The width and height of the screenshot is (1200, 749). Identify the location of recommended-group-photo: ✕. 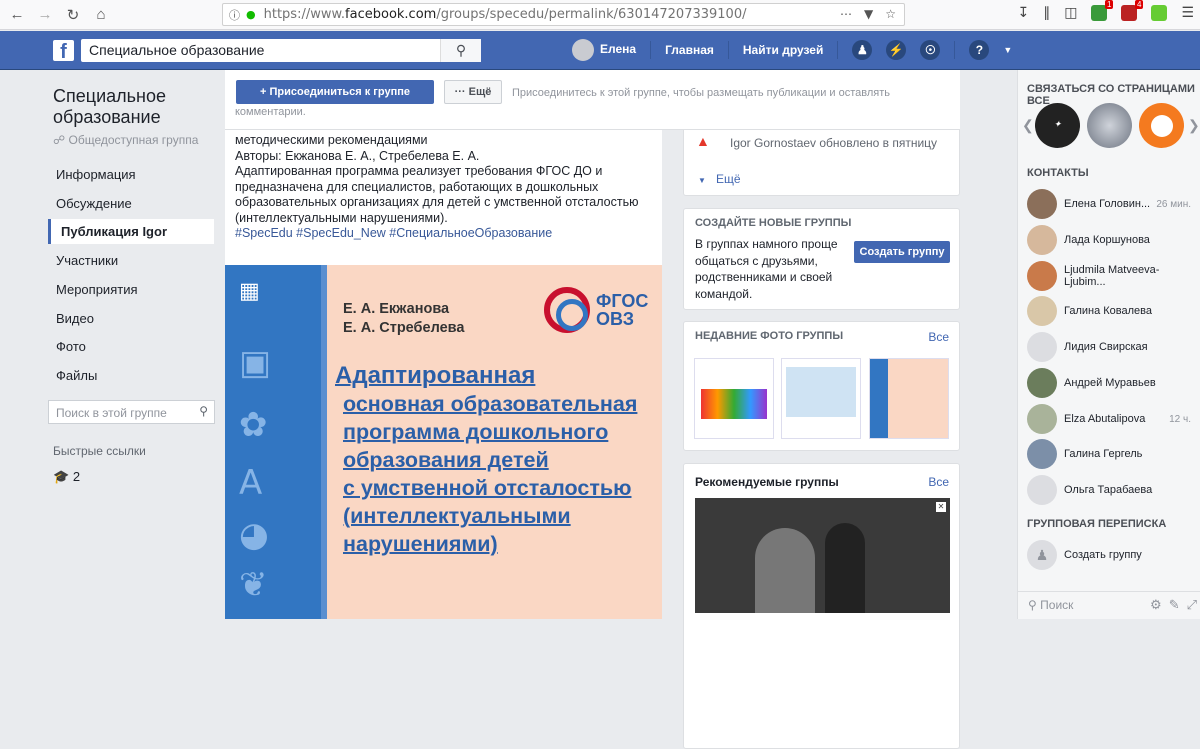
(822, 555).